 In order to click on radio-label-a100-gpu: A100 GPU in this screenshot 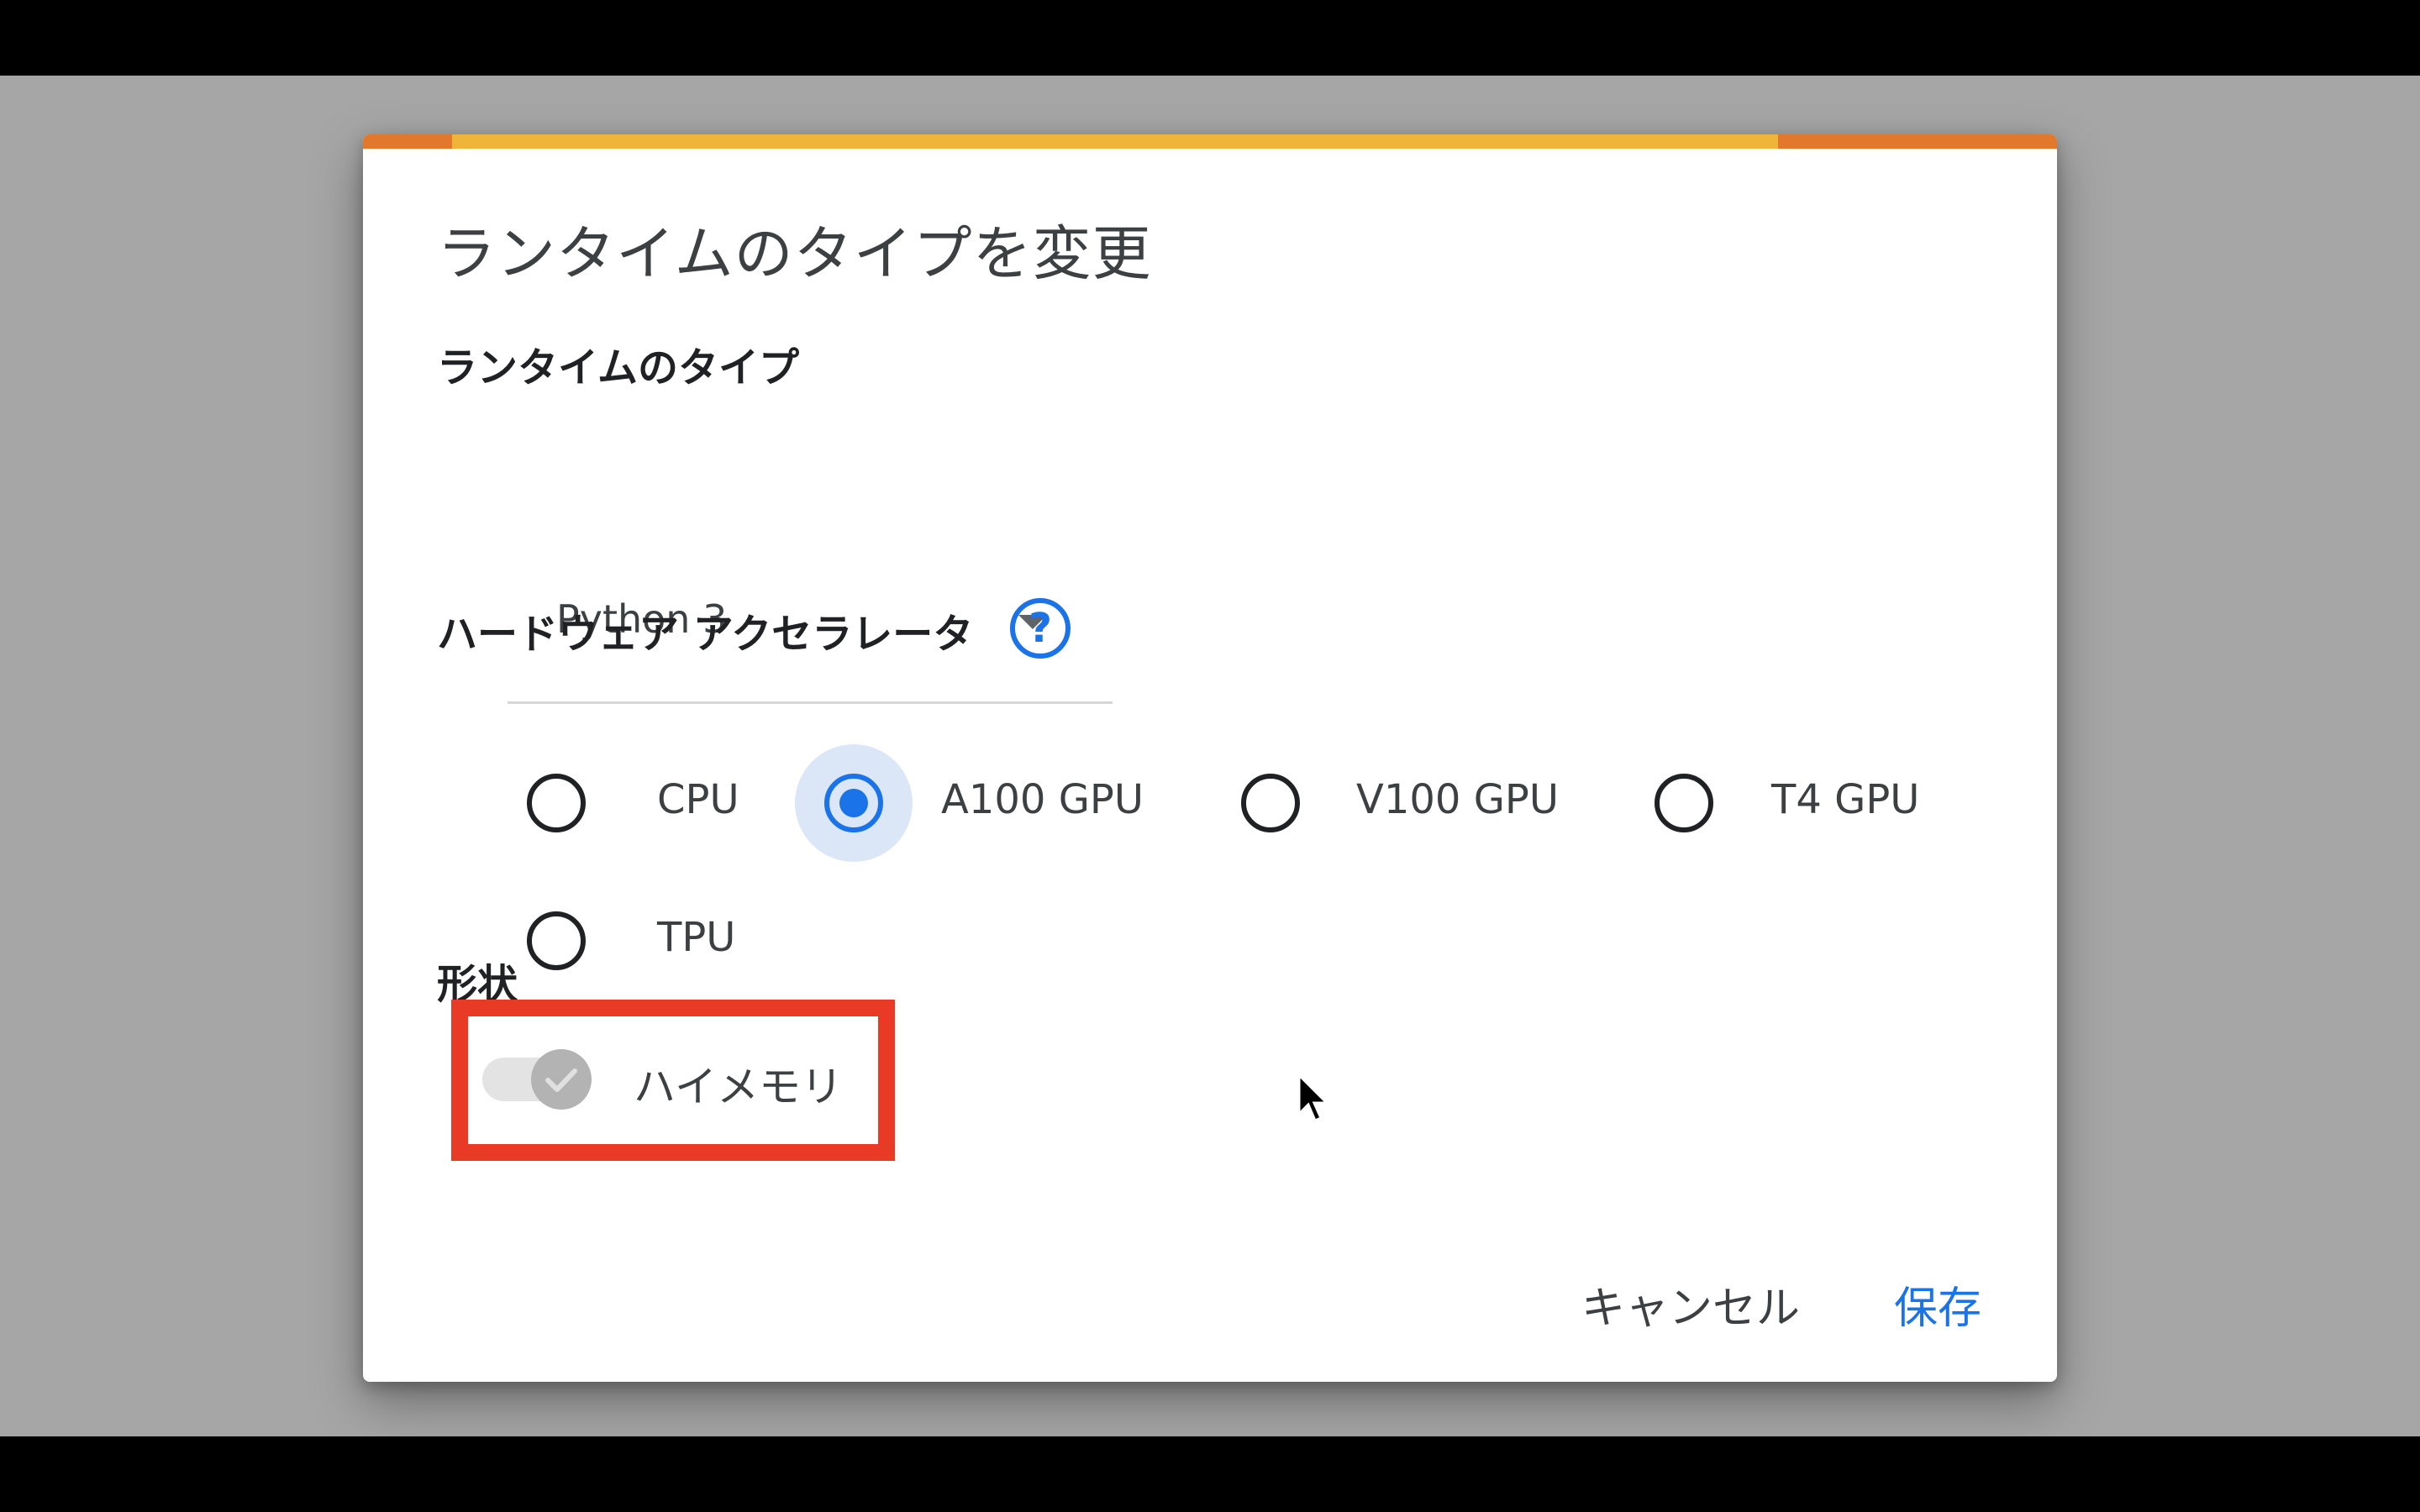, I will do `click(1043, 799)`.